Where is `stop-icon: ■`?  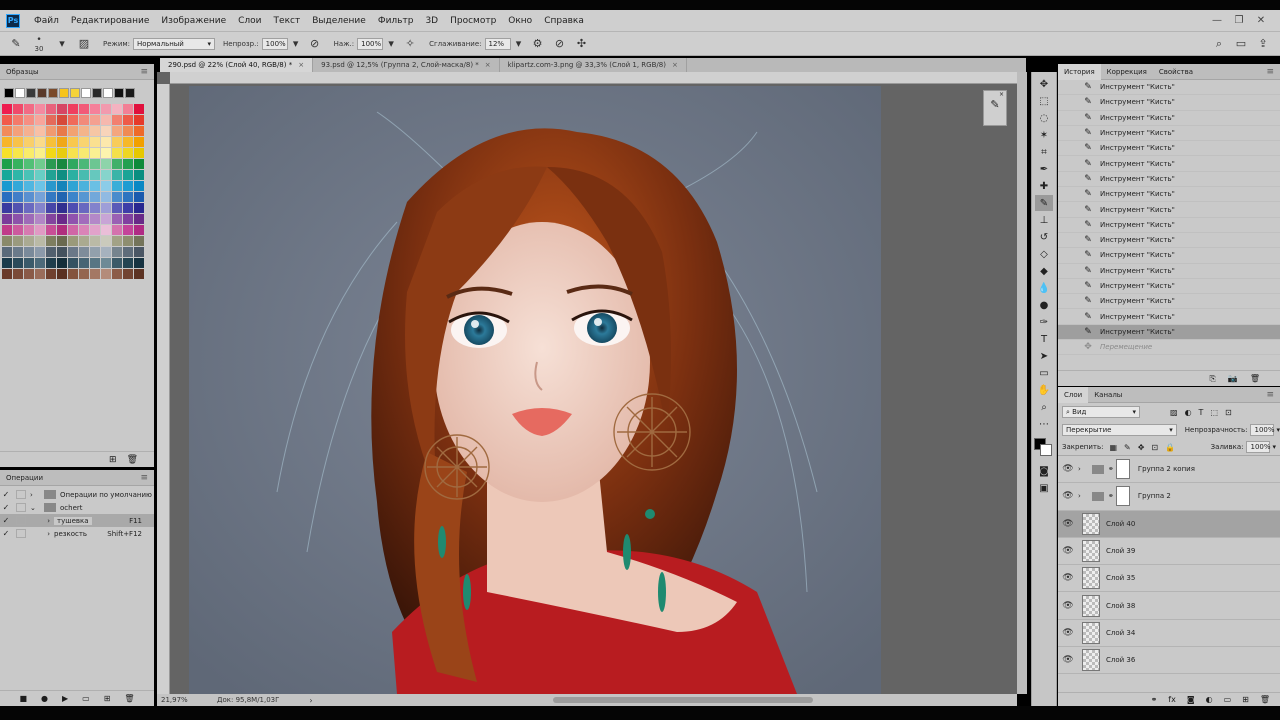 stop-icon: ■ is located at coordinates (23, 698).